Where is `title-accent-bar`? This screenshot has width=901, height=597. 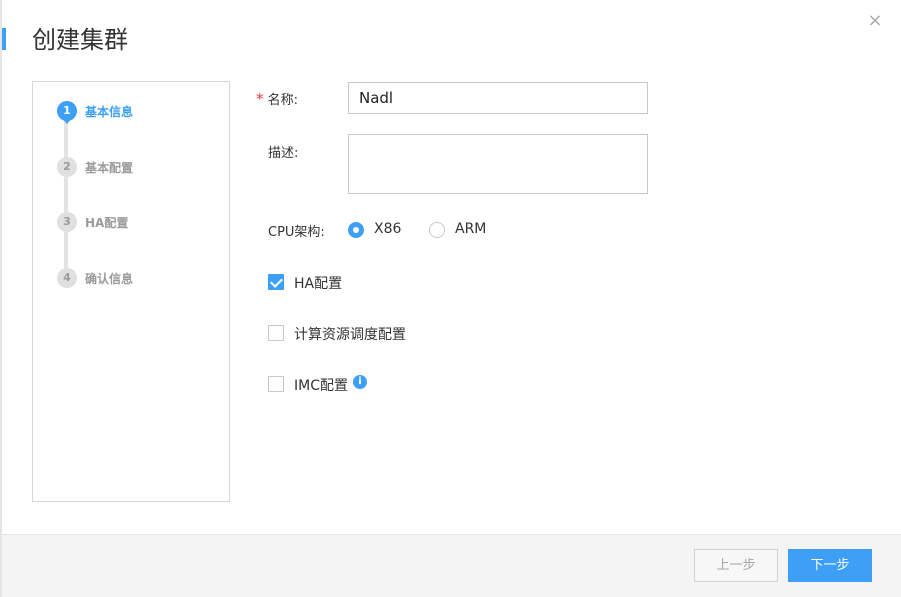 title-accent-bar is located at coordinates (4, 39).